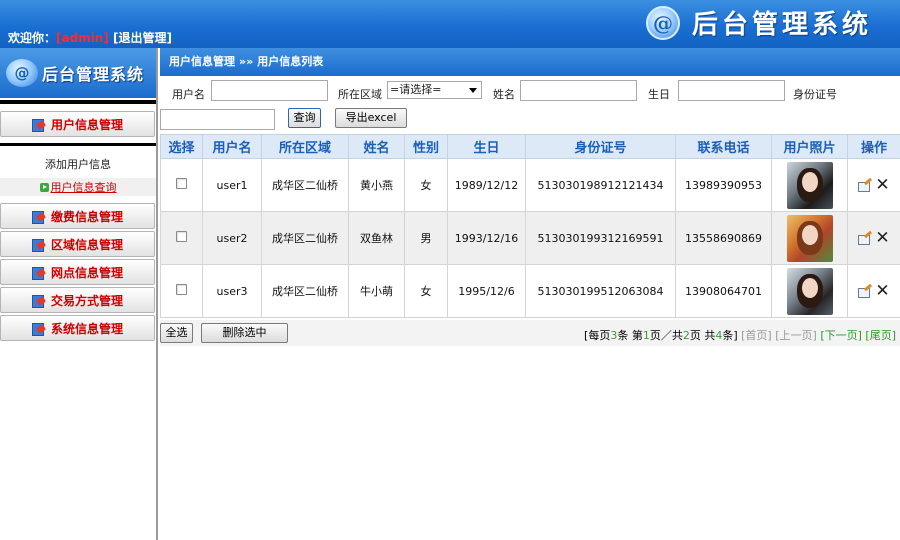 The width and height of the screenshot is (900, 540). Describe the element at coordinates (188, 94) in the screenshot. I see `username-label: 用户名` at that location.